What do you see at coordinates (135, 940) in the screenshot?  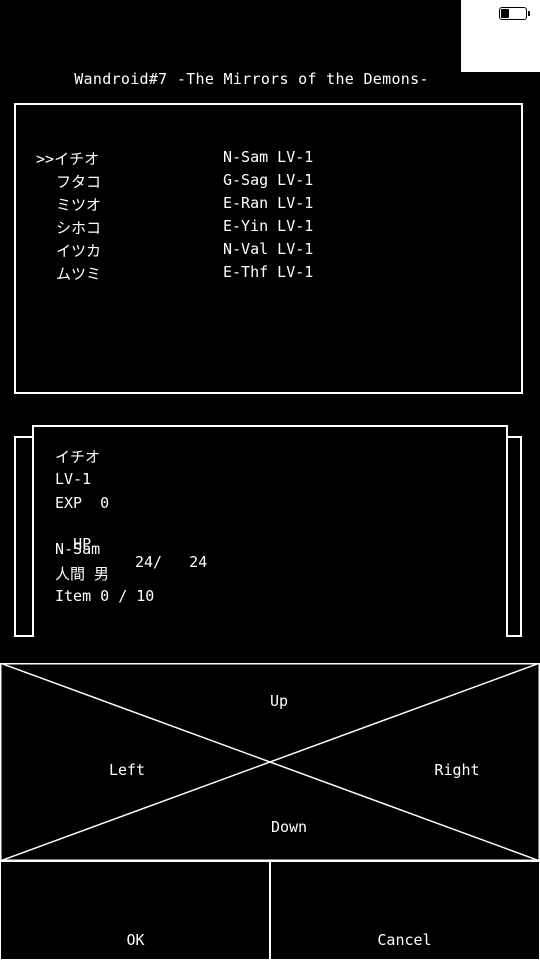 I see `ok-label: OK` at bounding box center [135, 940].